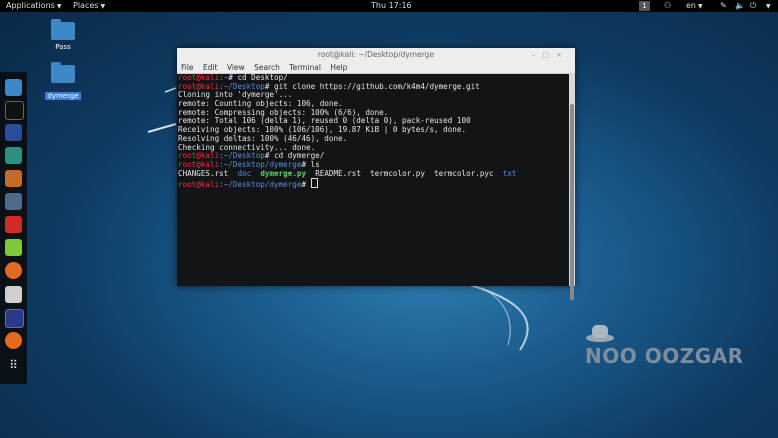  What do you see at coordinates (283, 173) in the screenshot?
I see `ls-entry: dymerge.py` at bounding box center [283, 173].